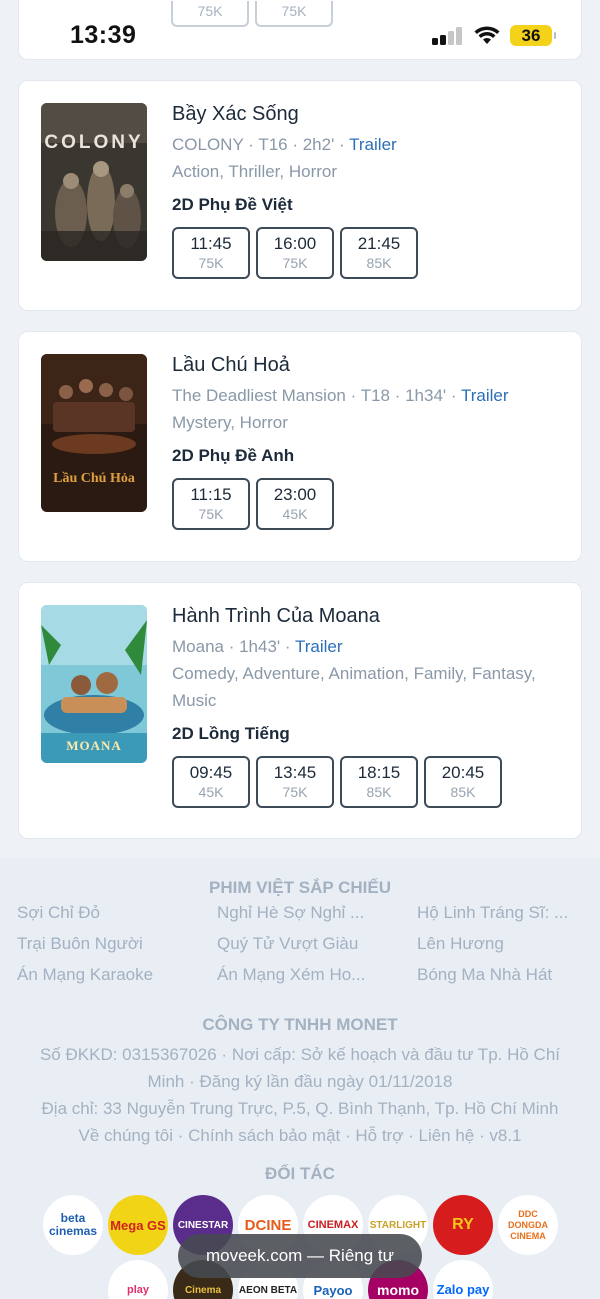 This screenshot has height=1299, width=600. What do you see at coordinates (233, 455) in the screenshot?
I see `screening-format: 2D Phụ Đề Anh` at bounding box center [233, 455].